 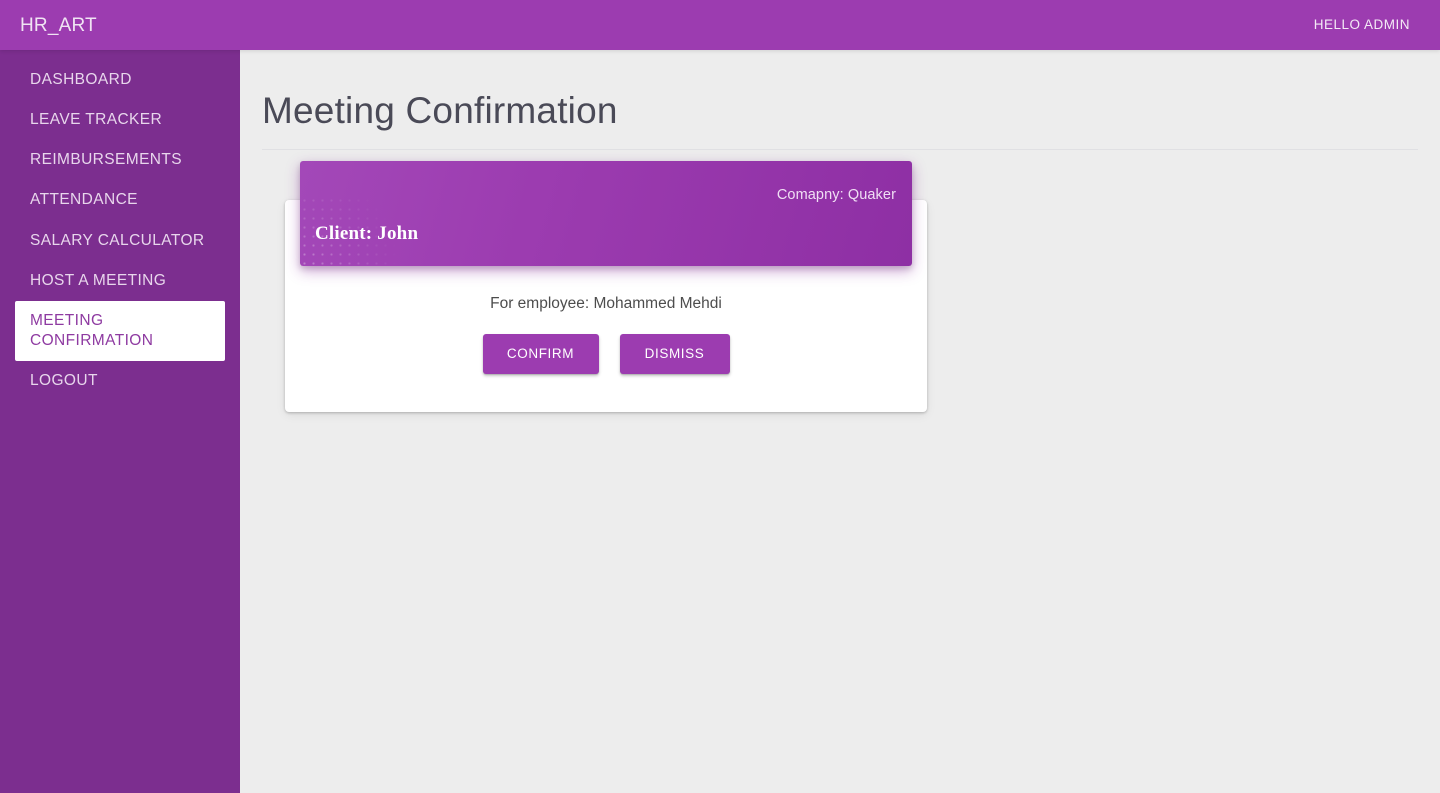 I want to click on sidebar-item-label: SALARY CALCULATOR, so click(x=117, y=240).